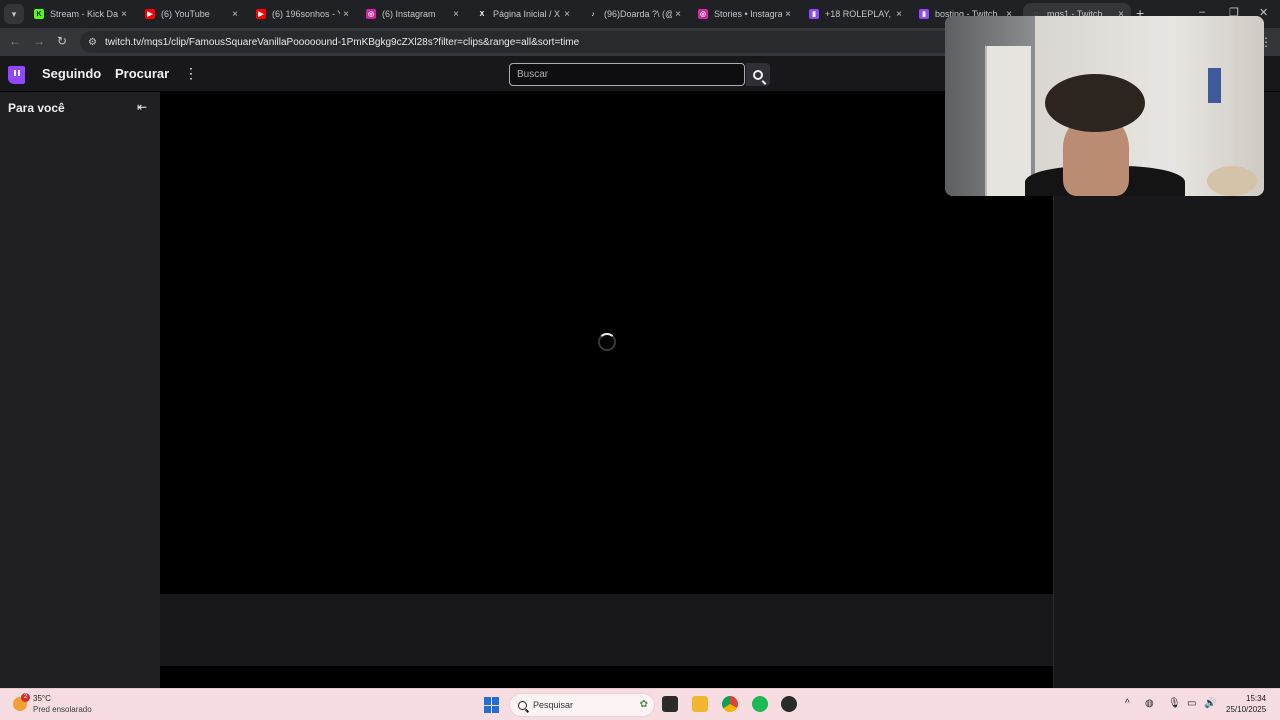  Describe the element at coordinates (71, 73) in the screenshot. I see `nav-following-link: Seguindo` at that location.